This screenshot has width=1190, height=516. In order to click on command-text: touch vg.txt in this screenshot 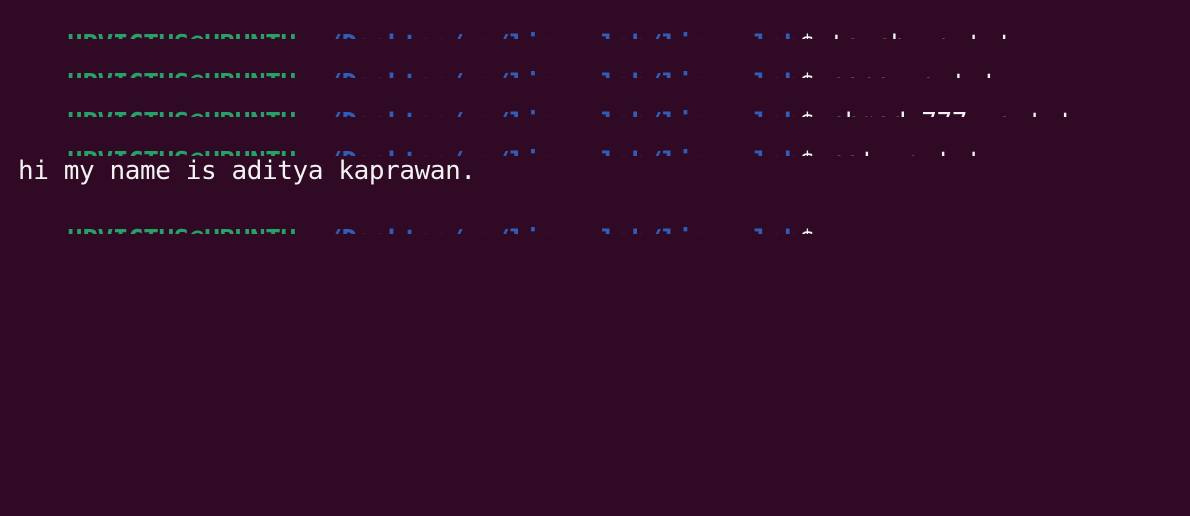, I will do `click(913, 34)`.